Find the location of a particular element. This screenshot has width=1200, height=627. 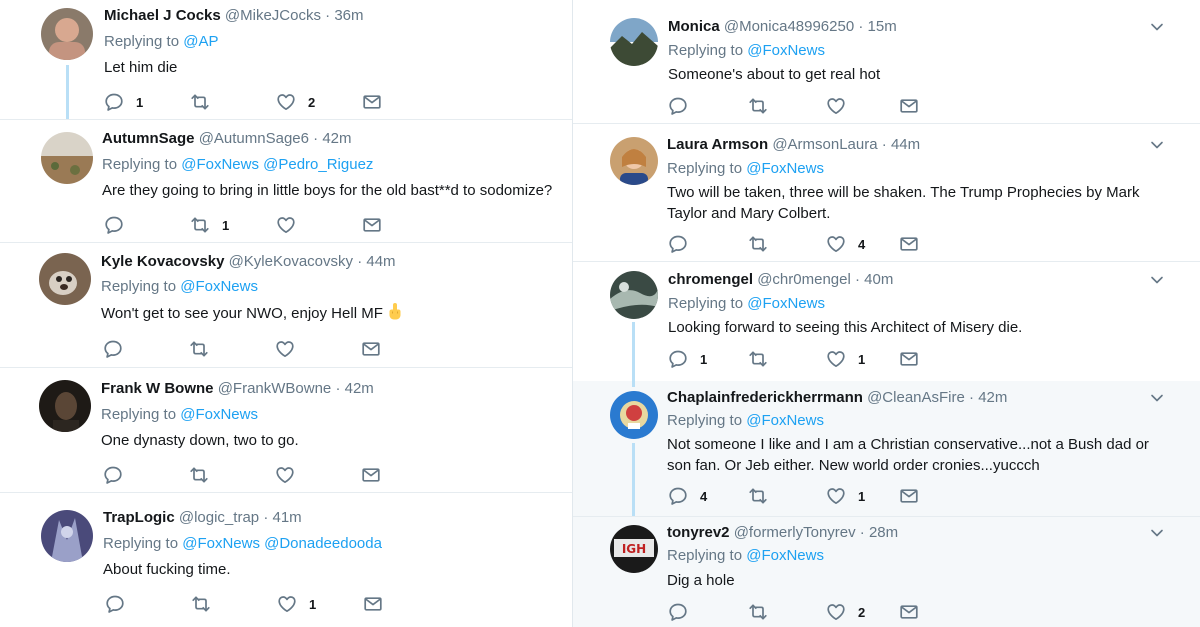

avatar: IGH is located at coordinates (634, 549).